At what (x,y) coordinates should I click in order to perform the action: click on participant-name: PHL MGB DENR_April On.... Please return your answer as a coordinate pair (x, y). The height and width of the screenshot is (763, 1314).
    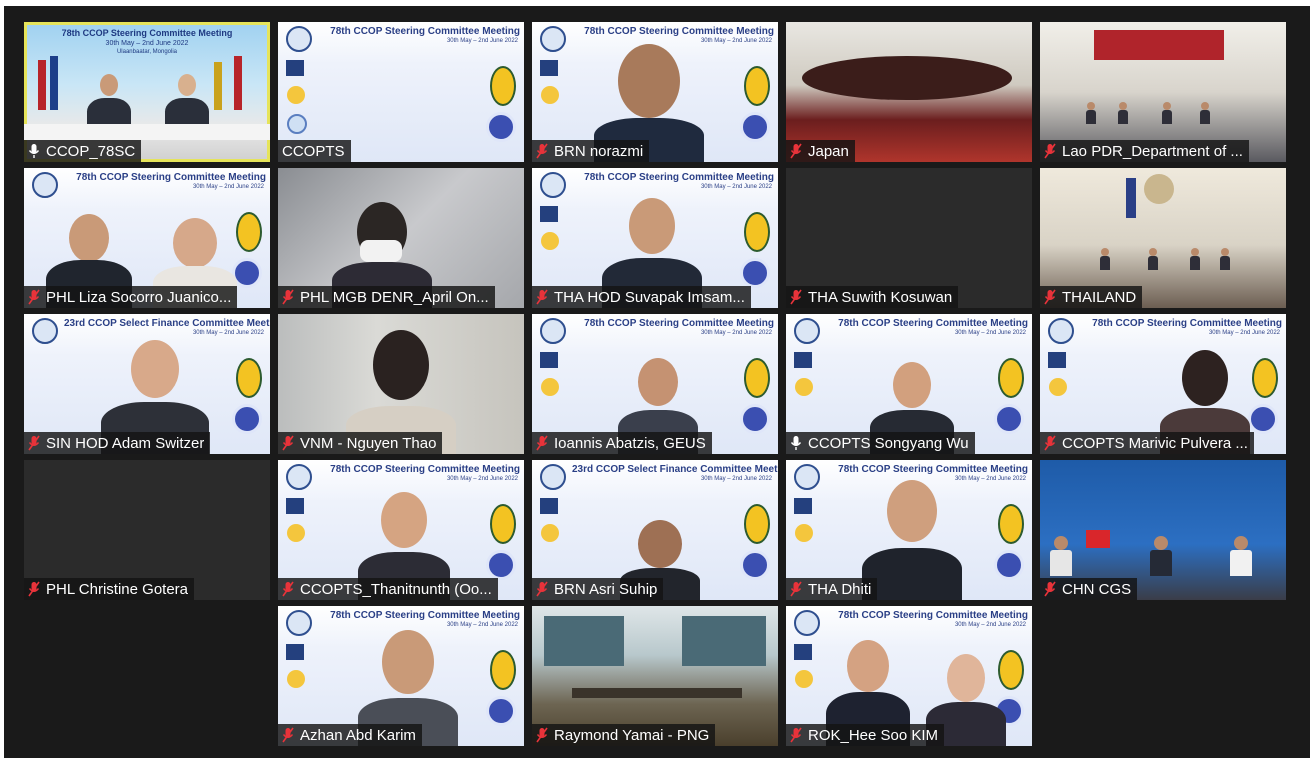
    Looking at the image, I should click on (394, 297).